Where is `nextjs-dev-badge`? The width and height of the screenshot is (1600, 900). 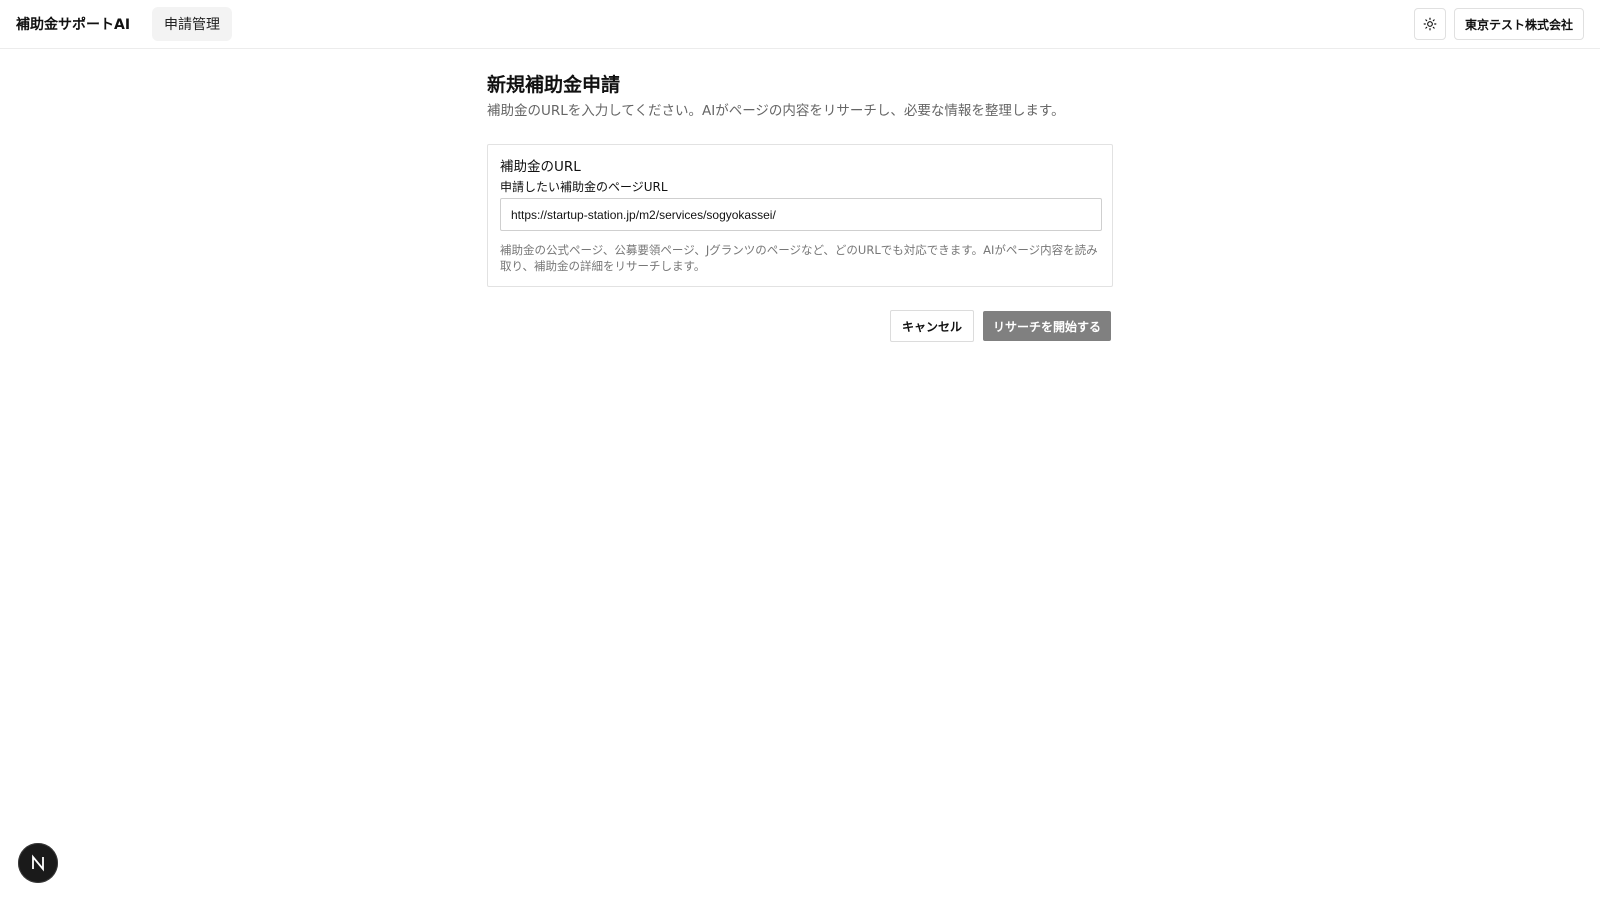
nextjs-dev-badge is located at coordinates (38, 863).